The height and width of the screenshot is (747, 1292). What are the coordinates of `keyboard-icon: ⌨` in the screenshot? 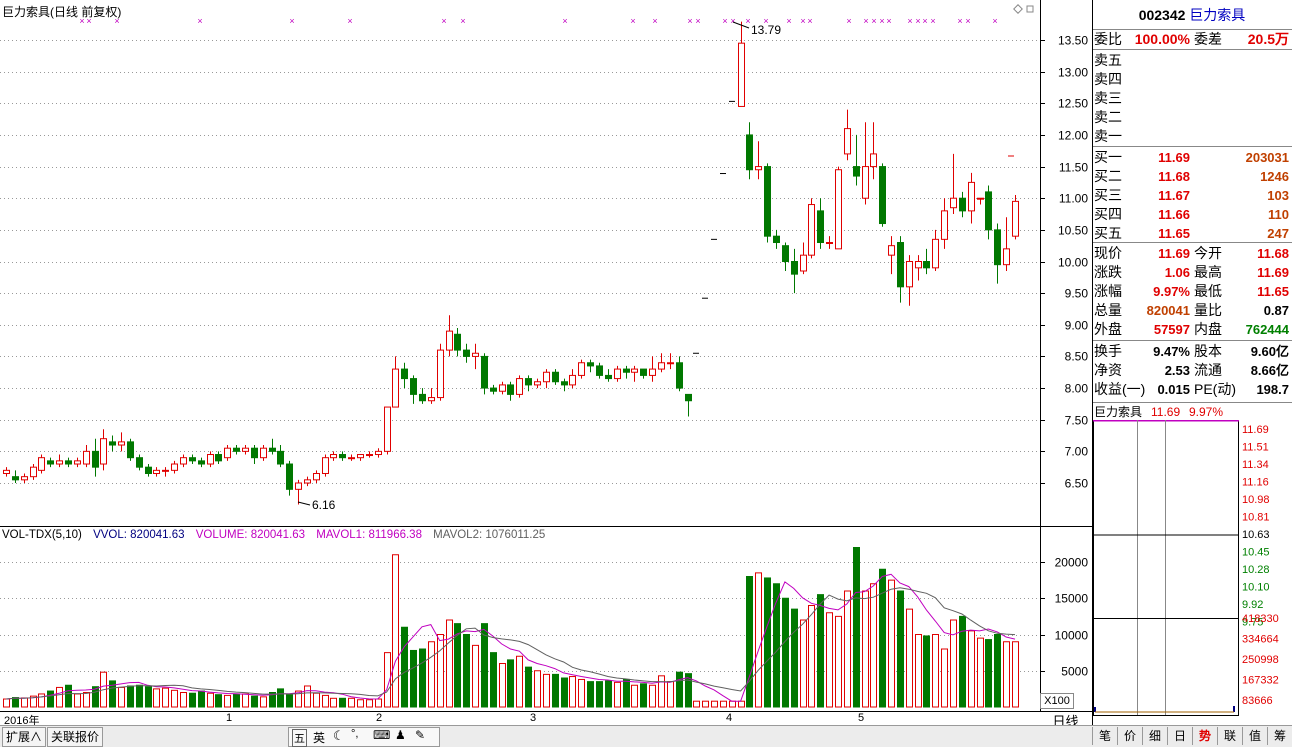 It's located at (381, 735).